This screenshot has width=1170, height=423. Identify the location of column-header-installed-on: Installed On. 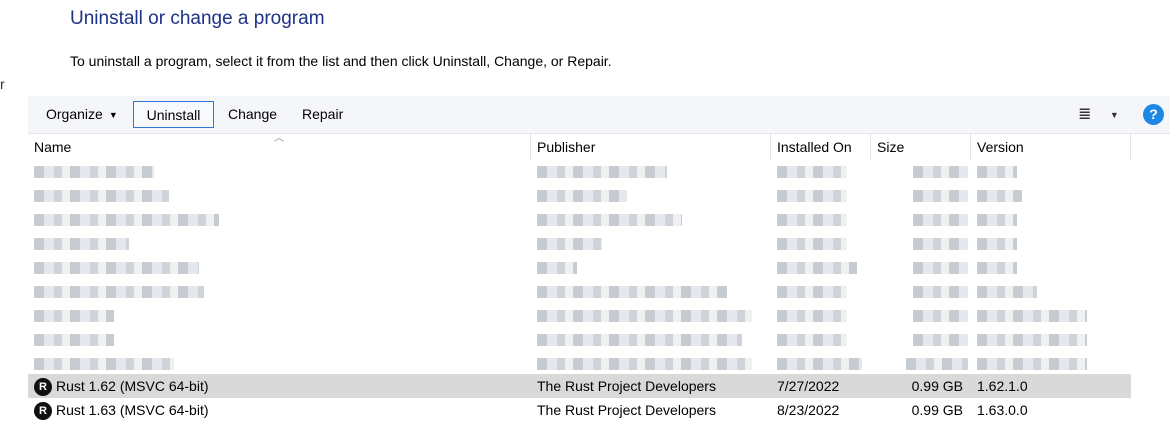
(821, 147).